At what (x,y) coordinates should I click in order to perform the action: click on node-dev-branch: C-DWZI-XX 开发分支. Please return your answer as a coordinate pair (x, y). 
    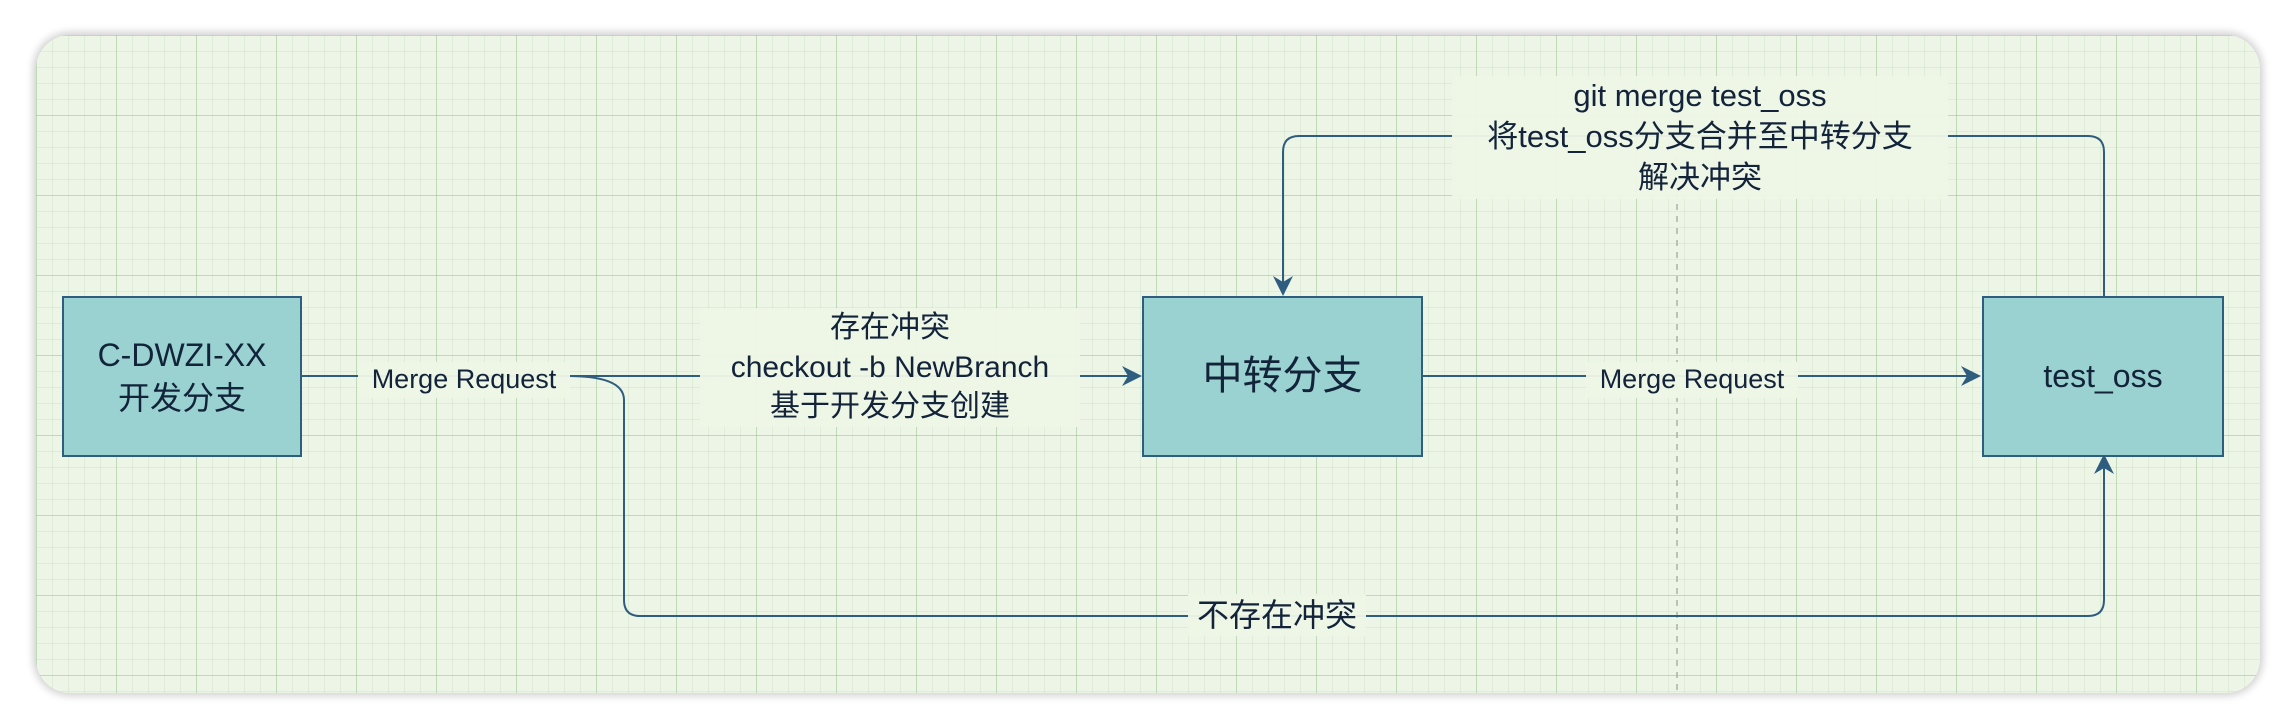
    Looking at the image, I should click on (182, 376).